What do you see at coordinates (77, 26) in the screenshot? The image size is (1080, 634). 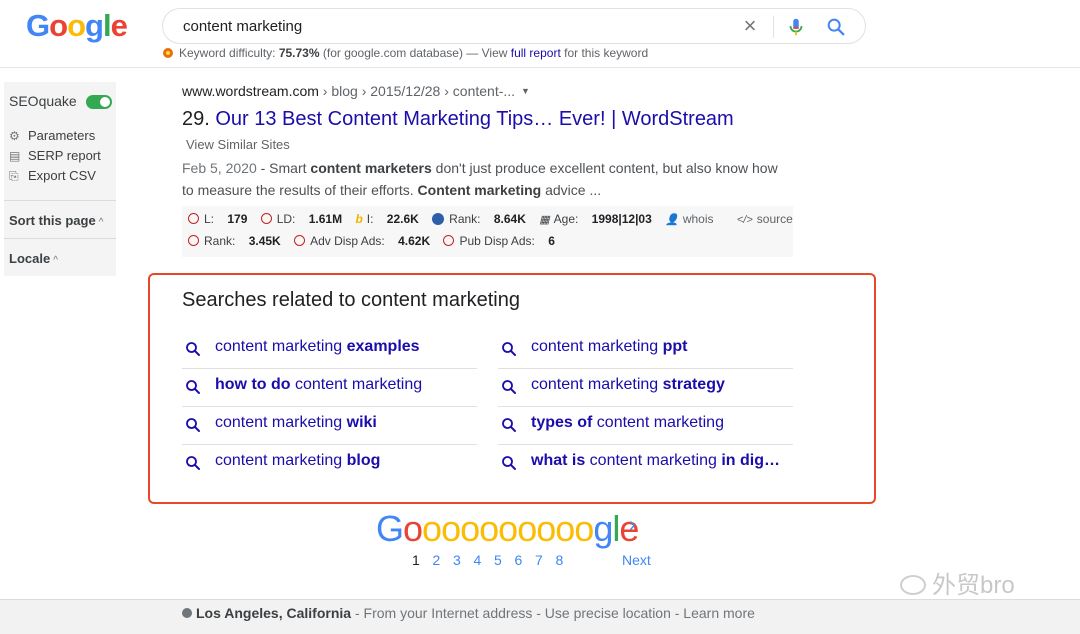 I see `google-logo: Google` at bounding box center [77, 26].